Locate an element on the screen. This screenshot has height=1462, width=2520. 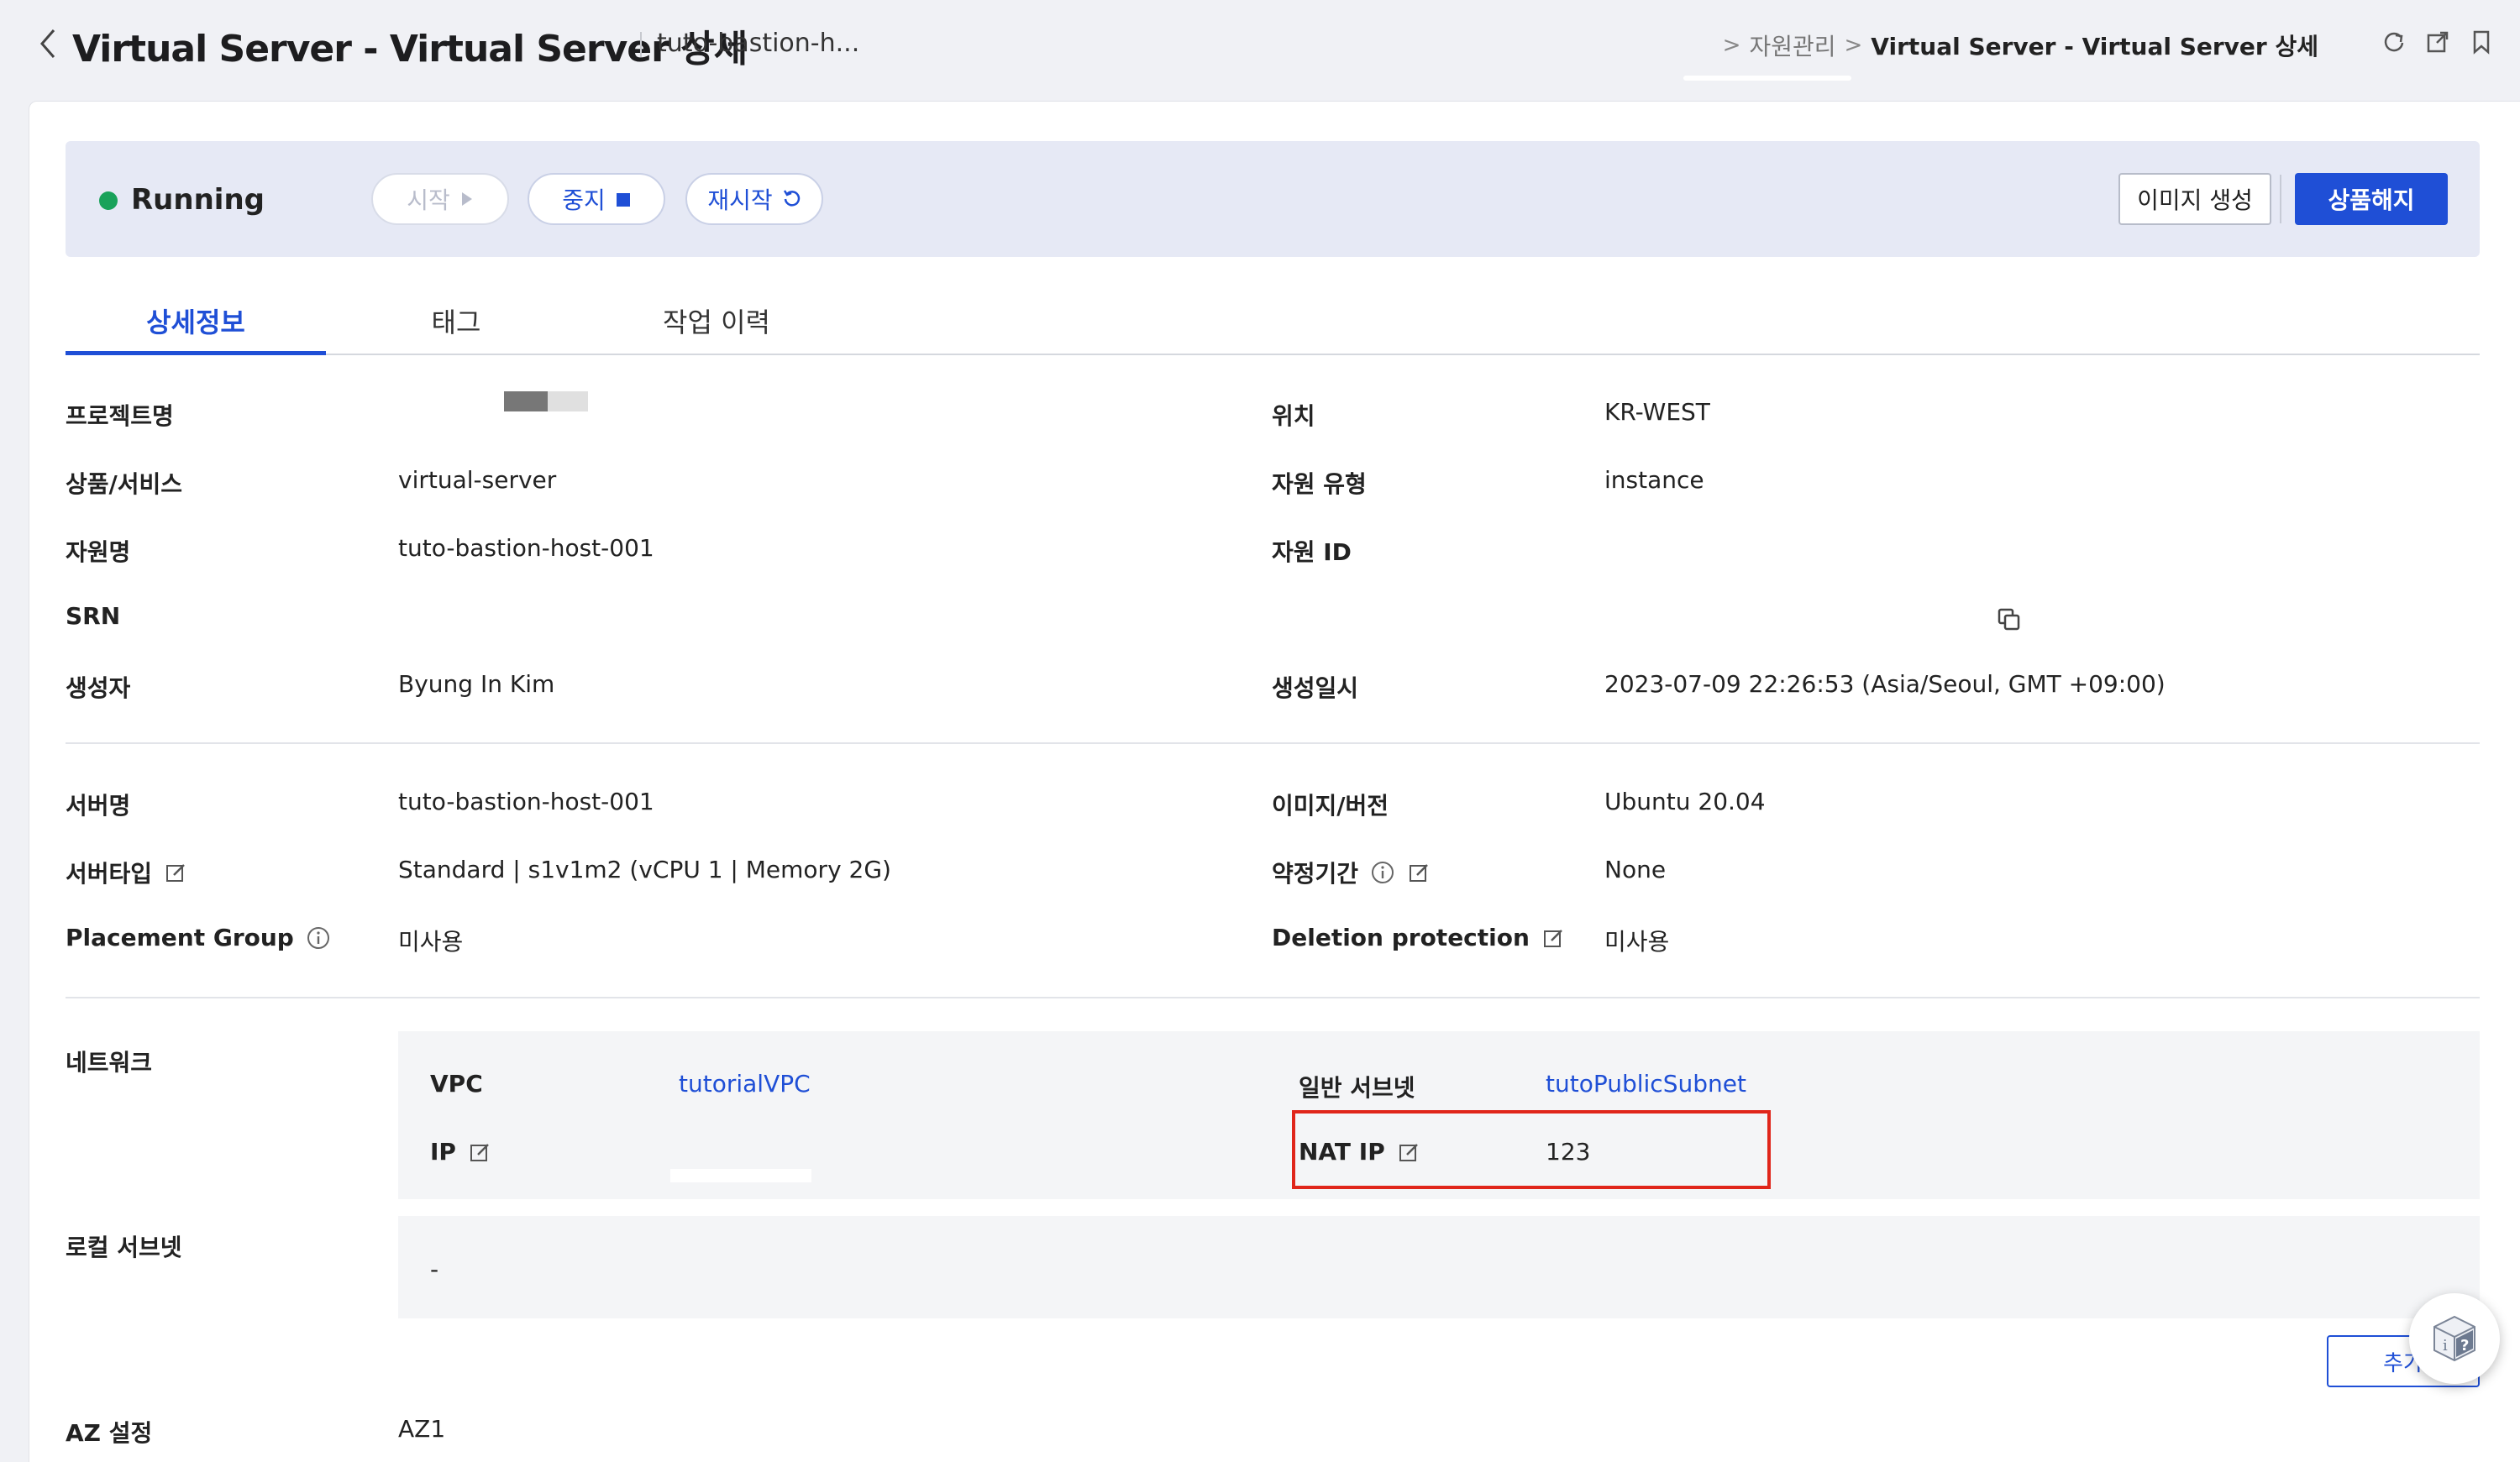
tab-details: 상세정보 is located at coordinates (196, 328).